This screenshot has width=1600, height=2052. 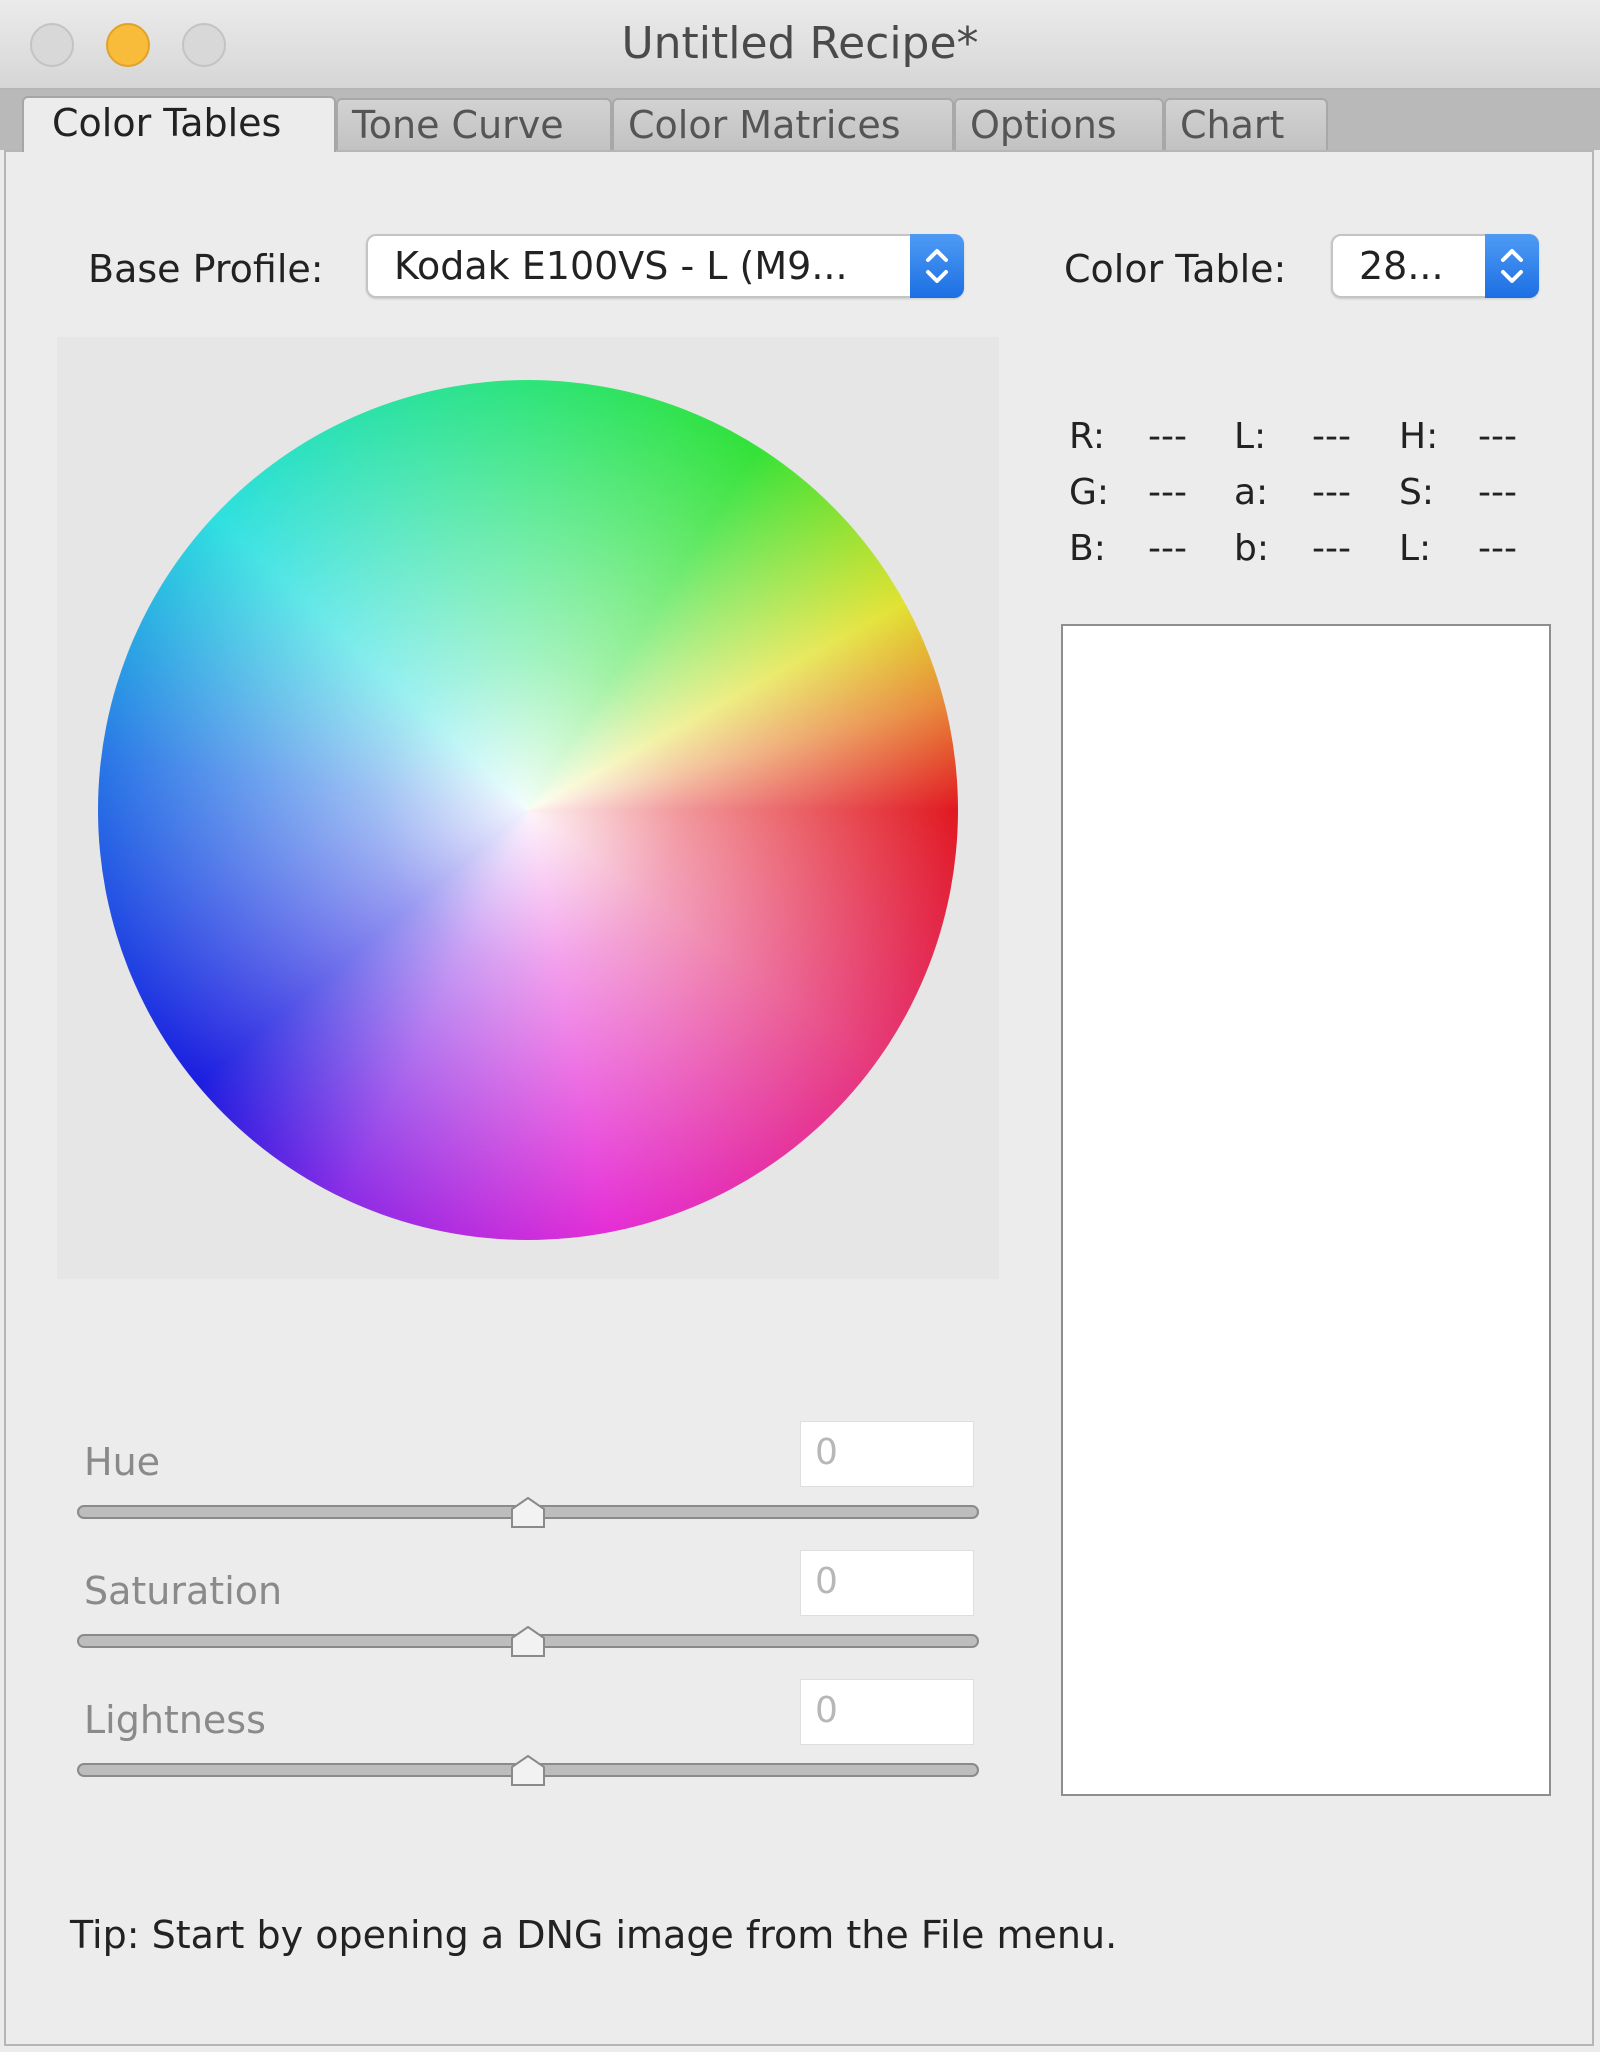 What do you see at coordinates (1415, 548) in the screenshot?
I see `hsl-l-label: L:` at bounding box center [1415, 548].